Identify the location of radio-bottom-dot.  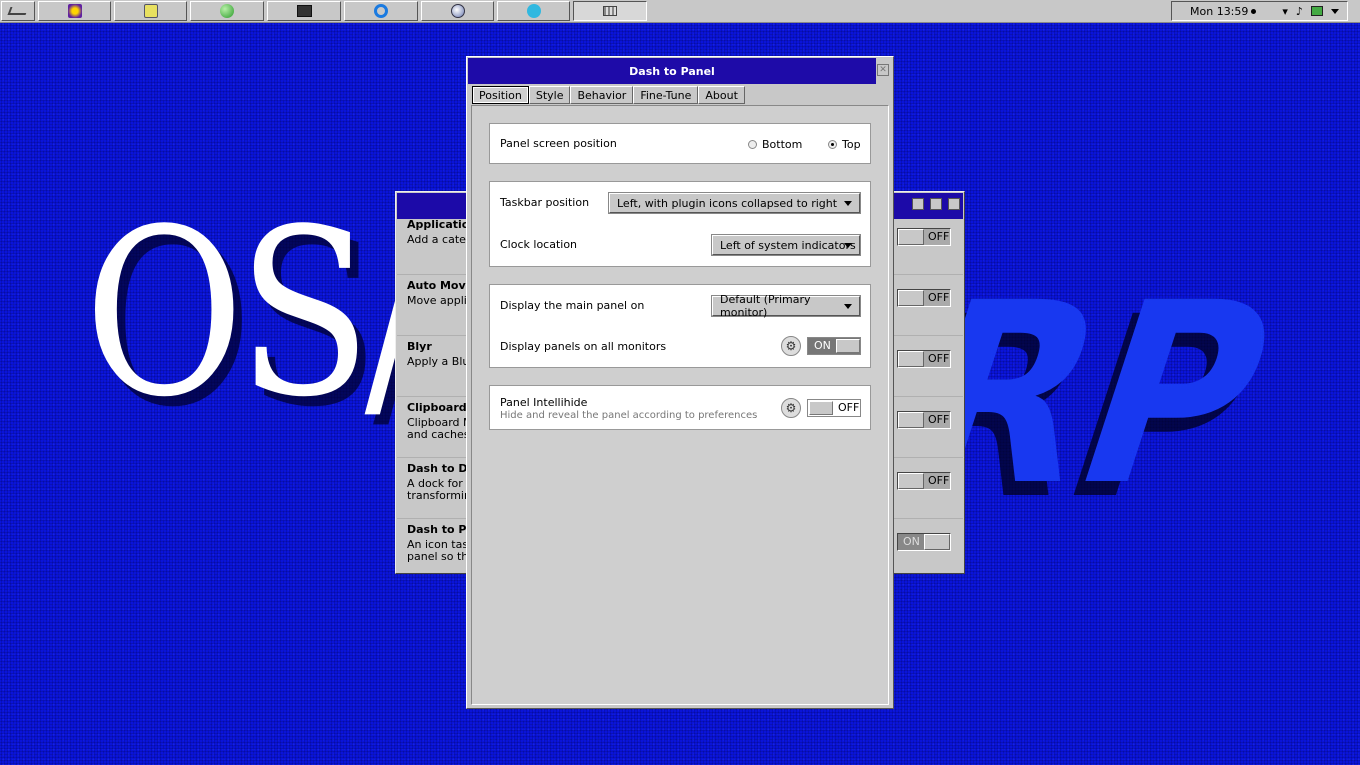
(752, 144).